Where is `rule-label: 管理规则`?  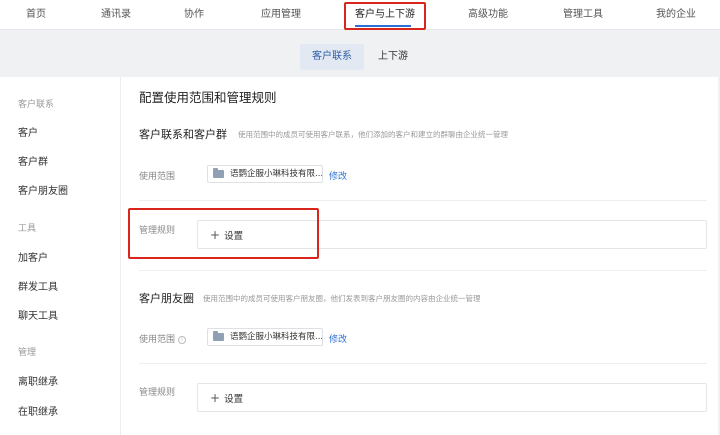
rule-label: 管理规则 is located at coordinates (157, 393).